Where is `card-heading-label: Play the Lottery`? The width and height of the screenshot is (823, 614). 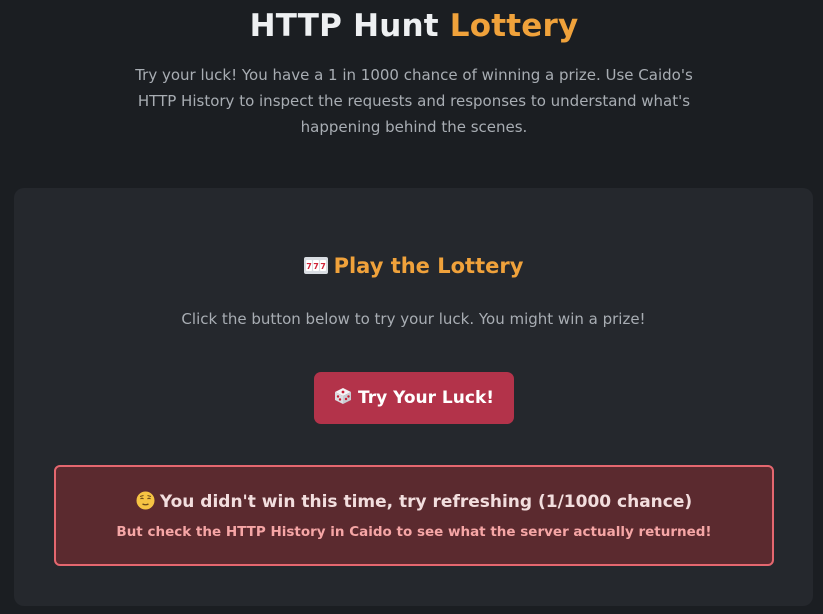 card-heading-label: Play the Lottery is located at coordinates (428, 266).